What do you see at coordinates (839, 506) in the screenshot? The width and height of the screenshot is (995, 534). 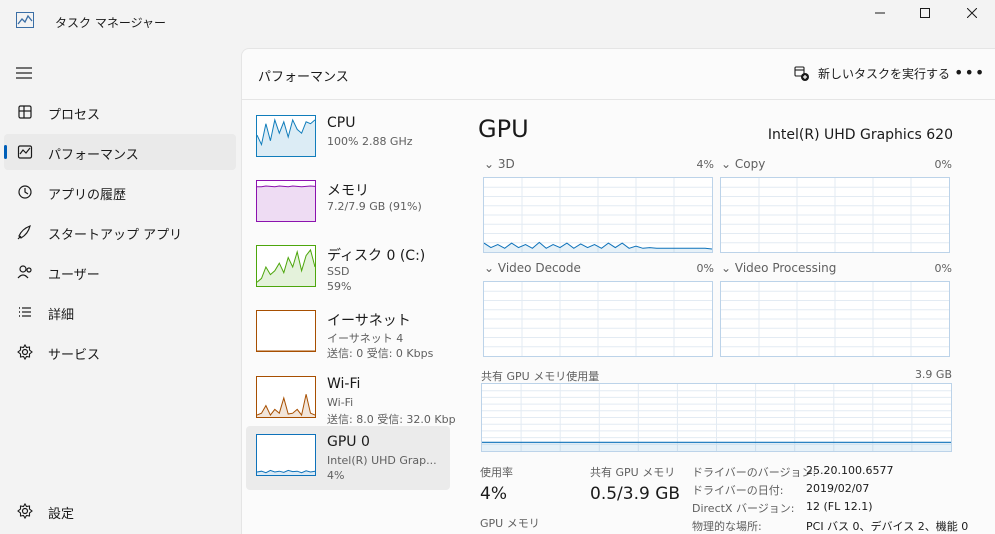 I see `directx-version-value: 12 (FL 12.1)` at bounding box center [839, 506].